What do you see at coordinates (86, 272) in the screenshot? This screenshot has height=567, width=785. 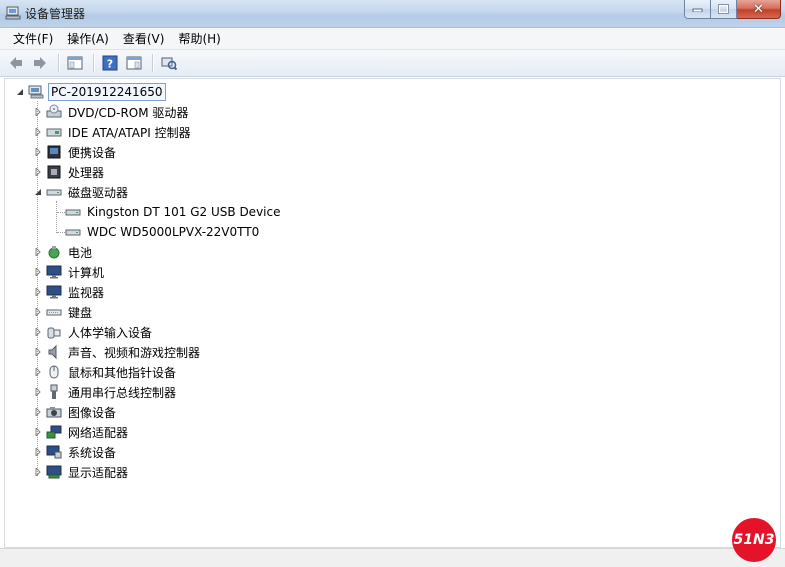 I see `category-label: 计算机` at bounding box center [86, 272].